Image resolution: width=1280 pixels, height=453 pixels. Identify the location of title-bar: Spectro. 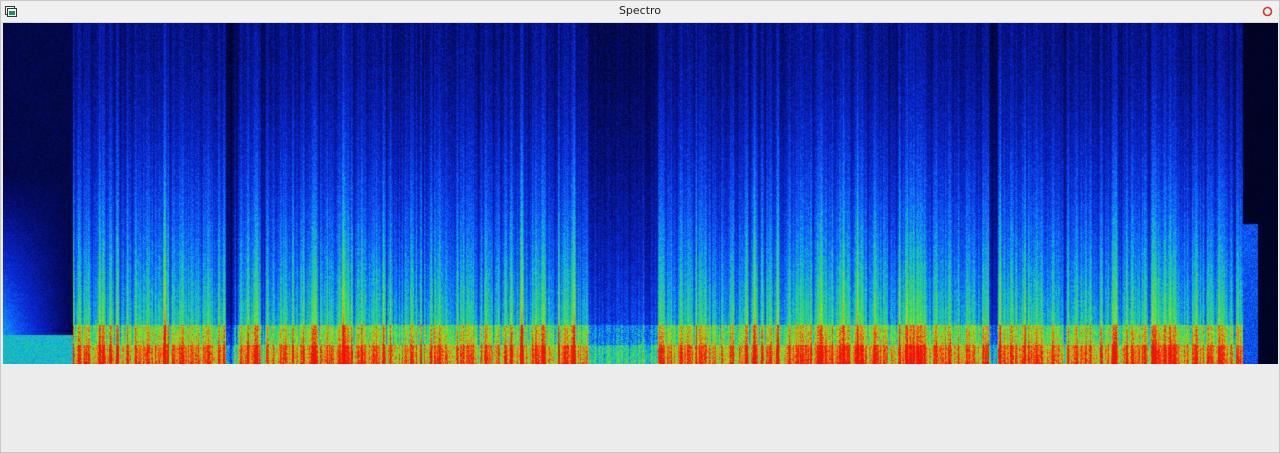
(640, 12).